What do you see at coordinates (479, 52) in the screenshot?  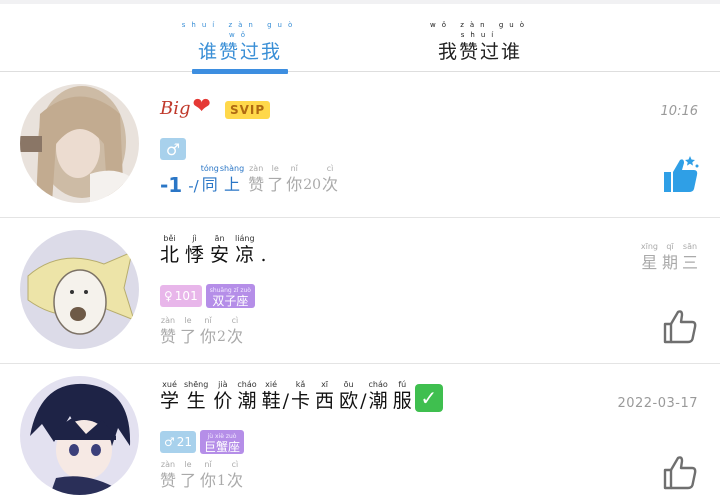 I see `tab-label: 我赞过谁` at bounding box center [479, 52].